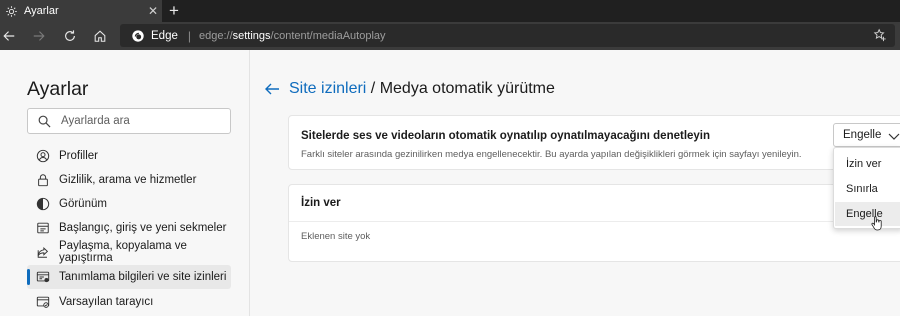 Image resolution: width=900 pixels, height=316 pixels. I want to click on sidebar-item-label: Başlangıç, giriş ve yeni sekmeler, so click(143, 228).